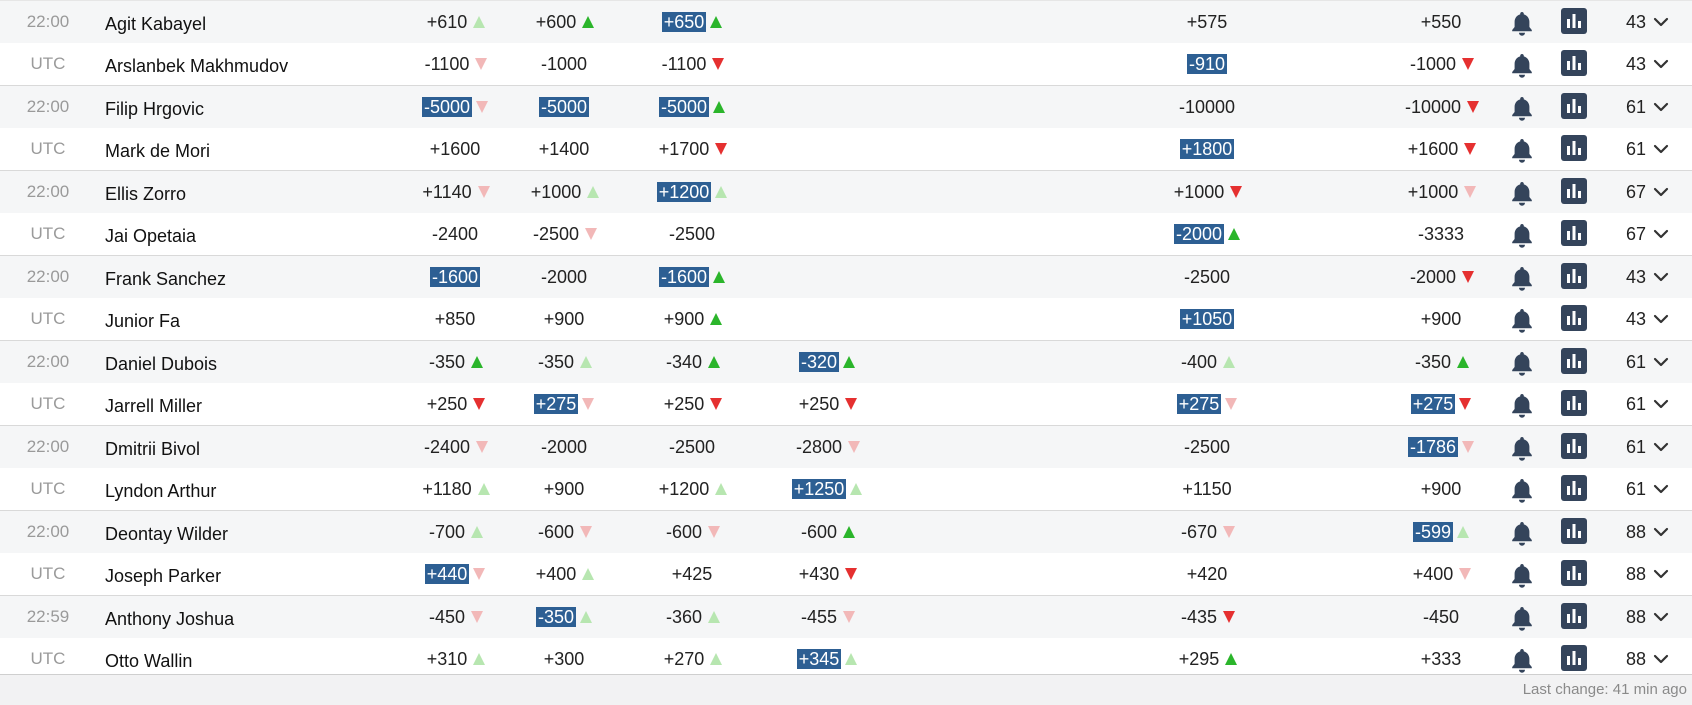 This screenshot has width=1692, height=705. Describe the element at coordinates (827, 362) in the screenshot. I see `odds-cell: -320` at that location.